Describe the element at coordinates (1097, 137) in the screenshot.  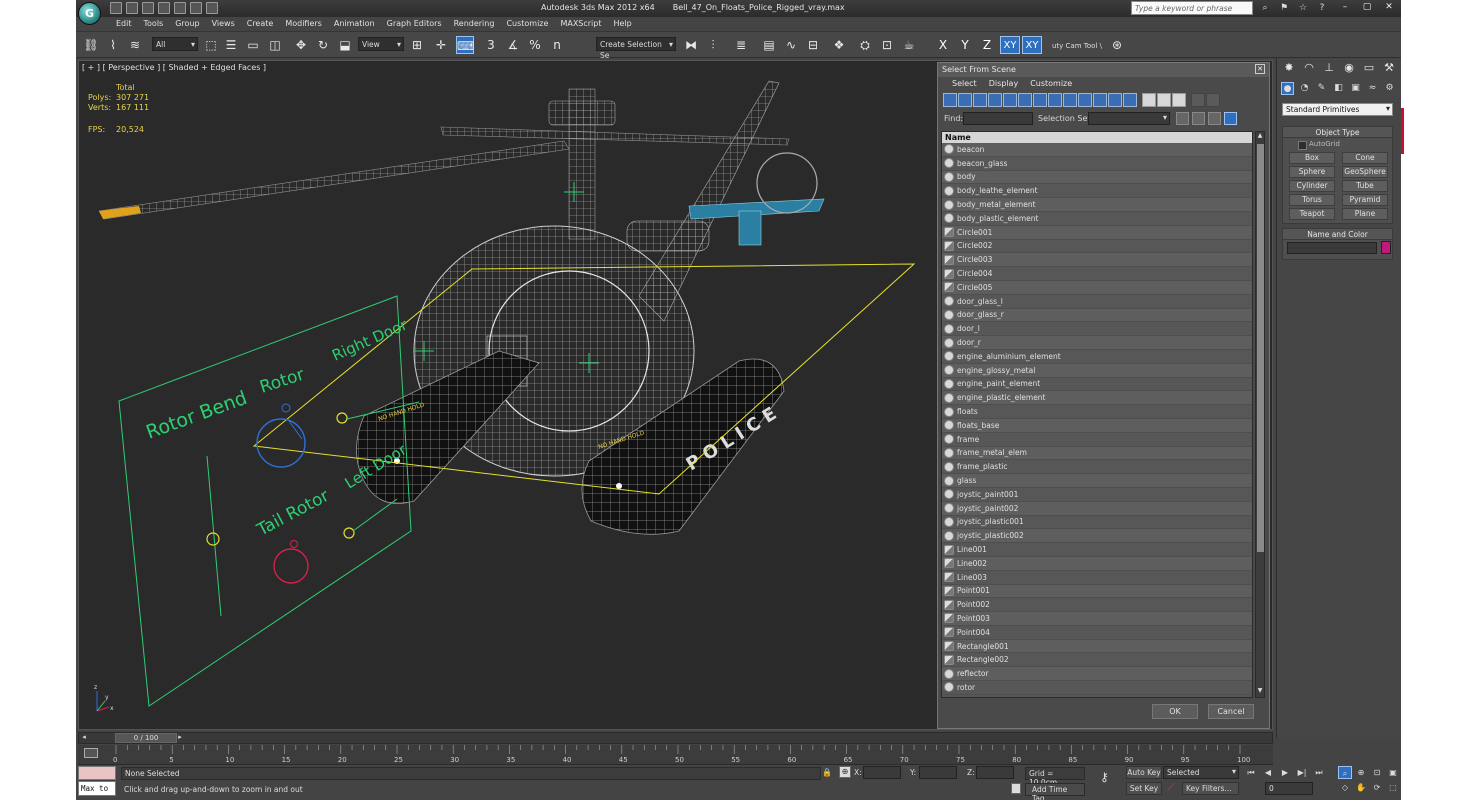
I see `list-header-name: Name` at that location.